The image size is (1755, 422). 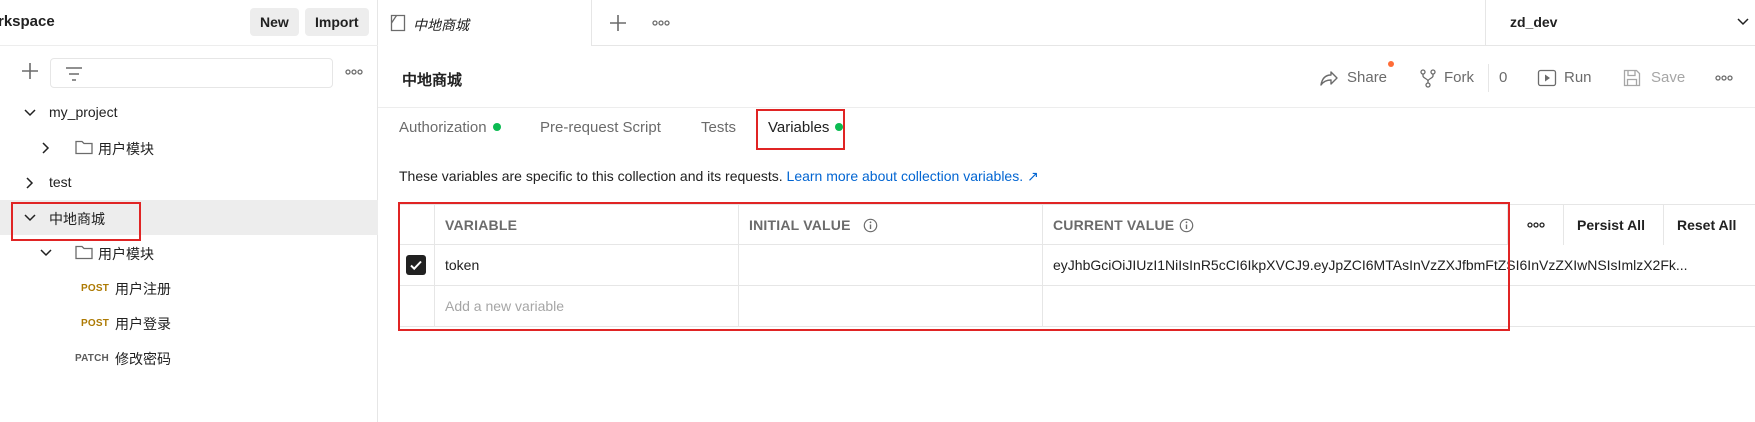 I want to click on plus-icon, so click(x=30, y=71).